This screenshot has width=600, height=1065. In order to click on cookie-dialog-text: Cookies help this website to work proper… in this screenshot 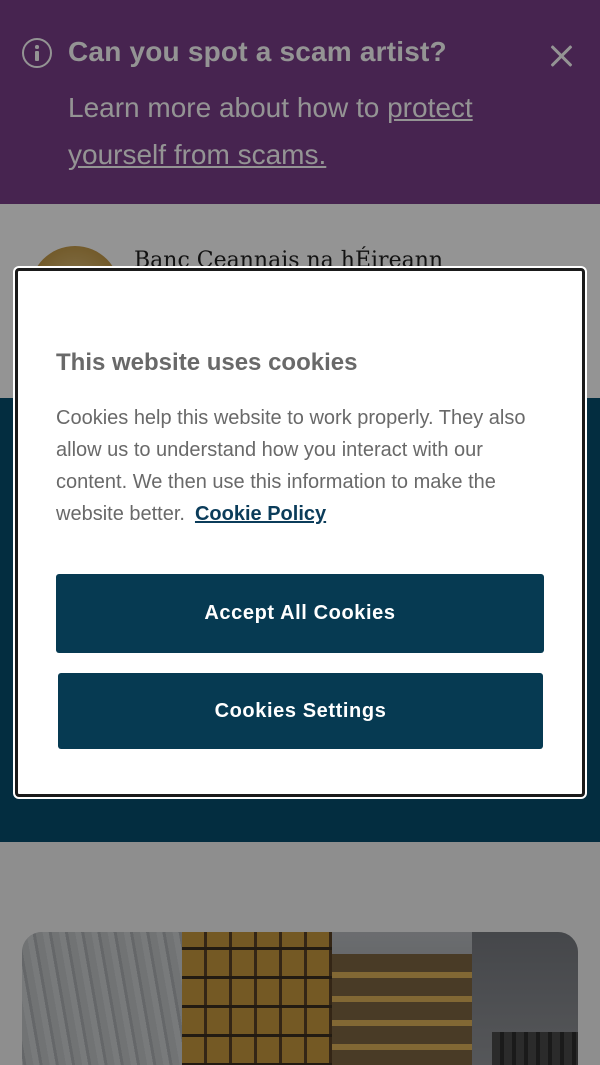, I will do `click(301, 466)`.